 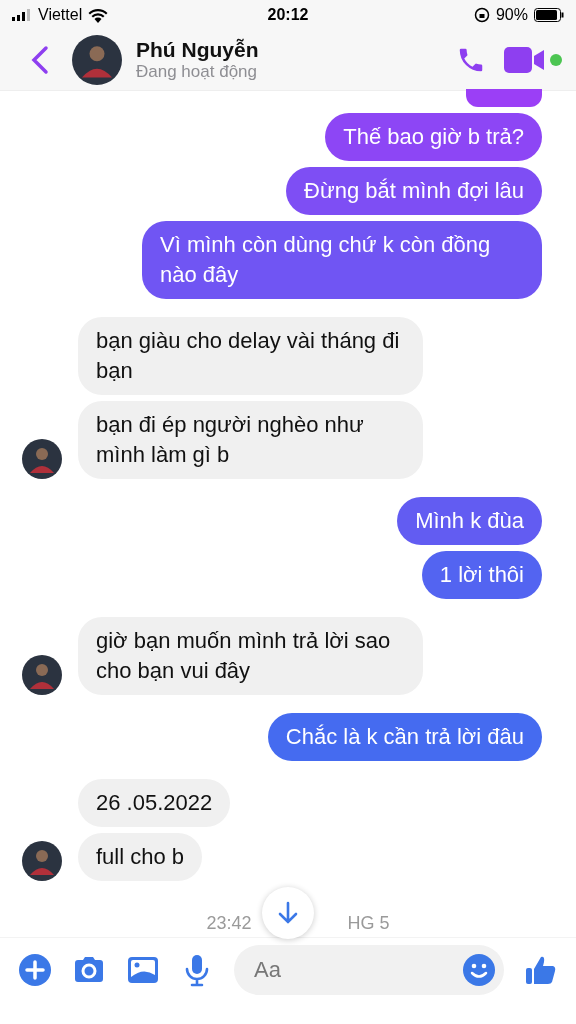 I want to click on contact-name: Phú Nguyễn, so click(x=198, y=50).